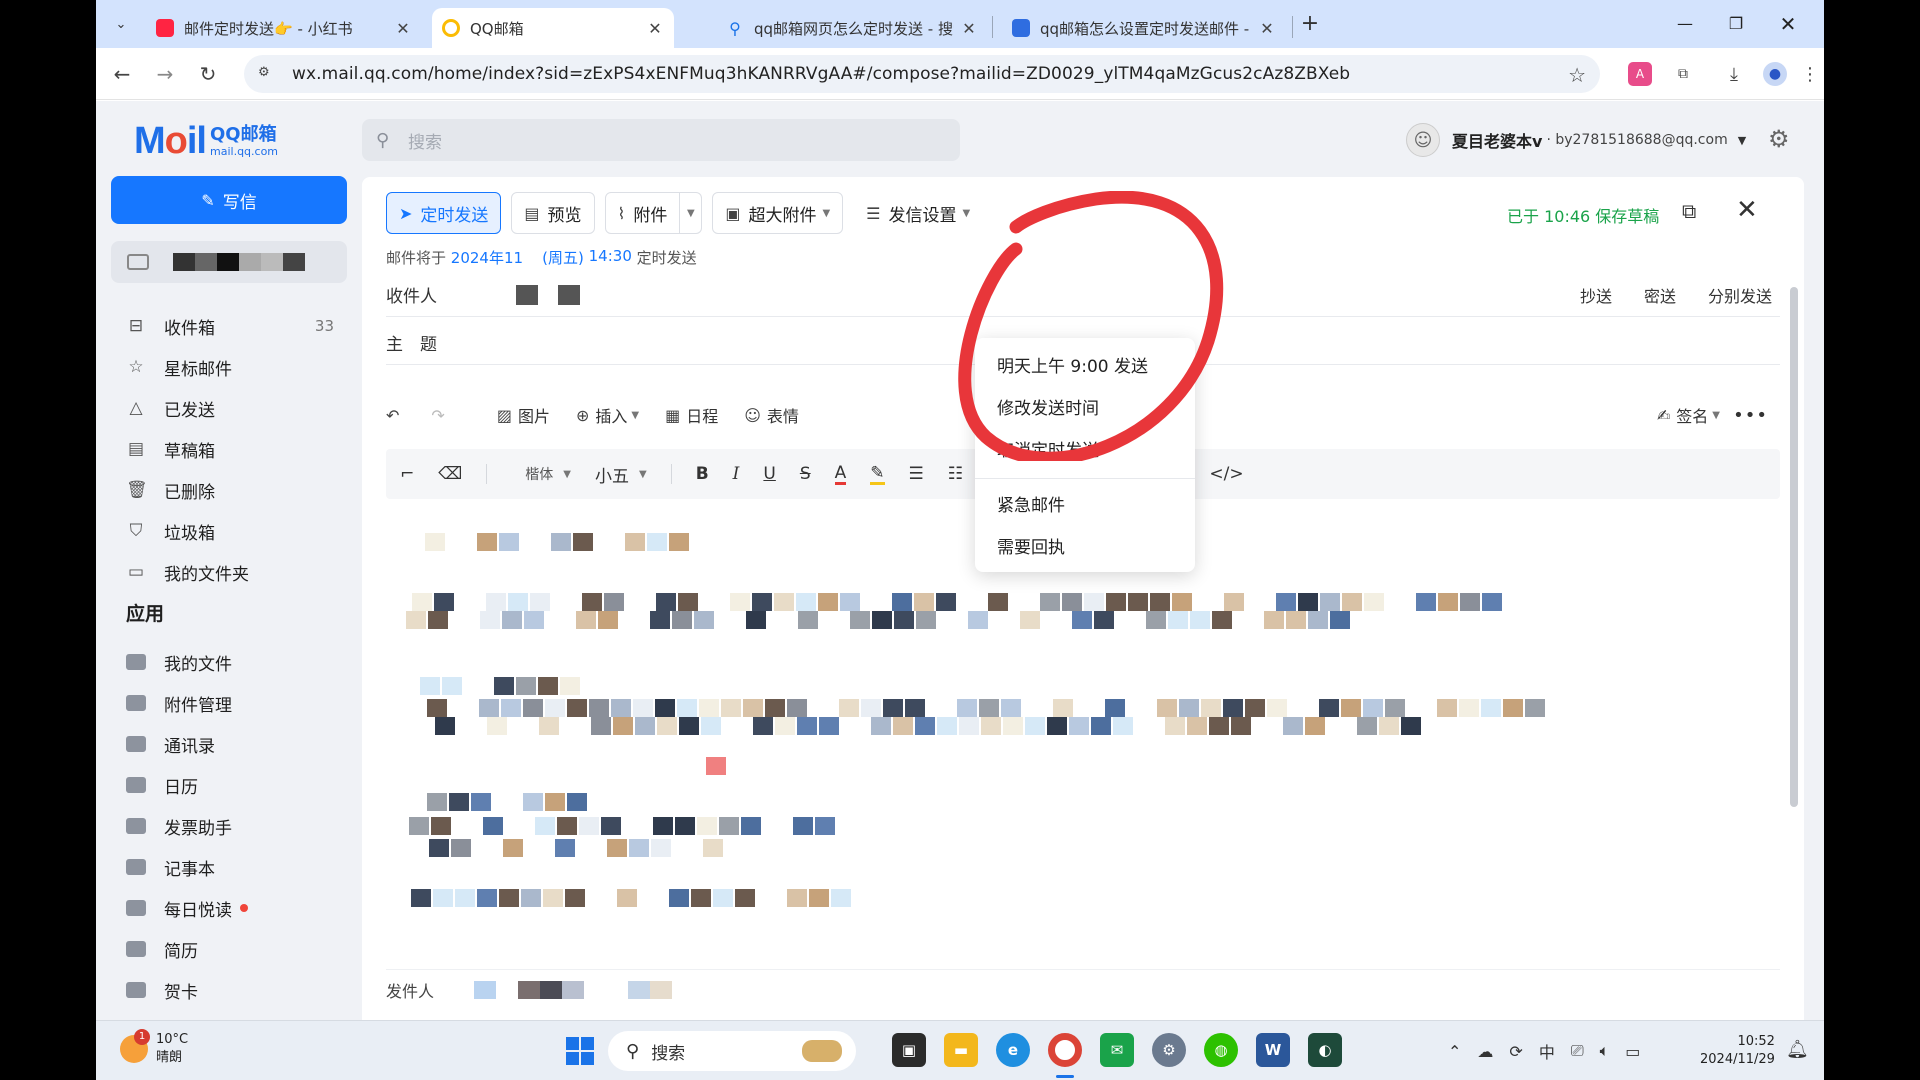  What do you see at coordinates (769, 474) in the screenshot?
I see `underline-icon: U` at bounding box center [769, 474].